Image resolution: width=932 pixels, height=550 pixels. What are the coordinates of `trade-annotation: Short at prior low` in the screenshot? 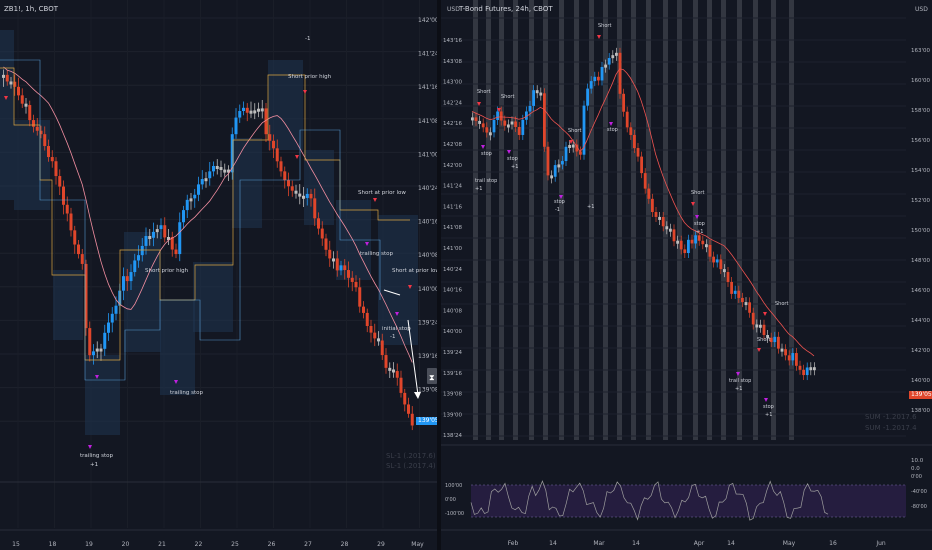 It's located at (382, 193).